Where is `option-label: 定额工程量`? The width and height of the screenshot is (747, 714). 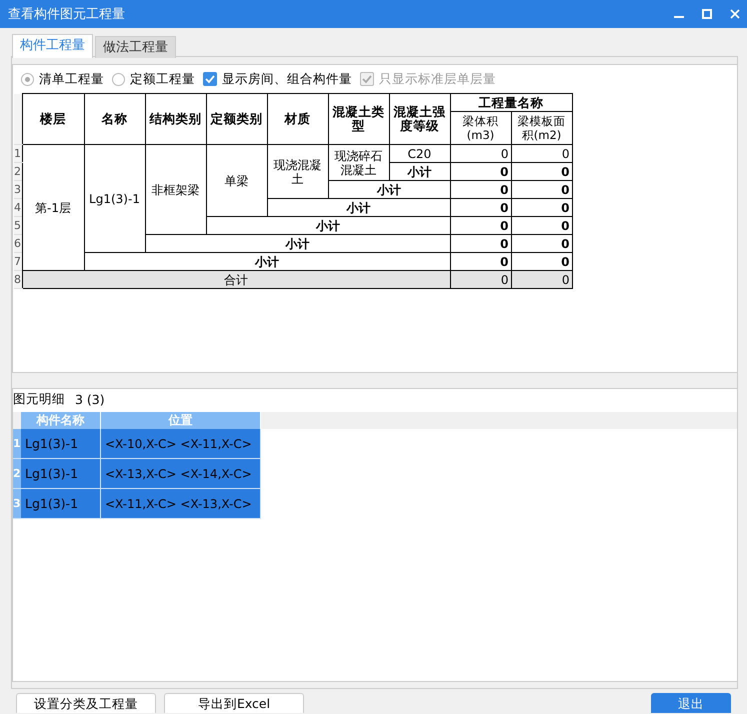
option-label: 定额工程量 is located at coordinates (162, 79).